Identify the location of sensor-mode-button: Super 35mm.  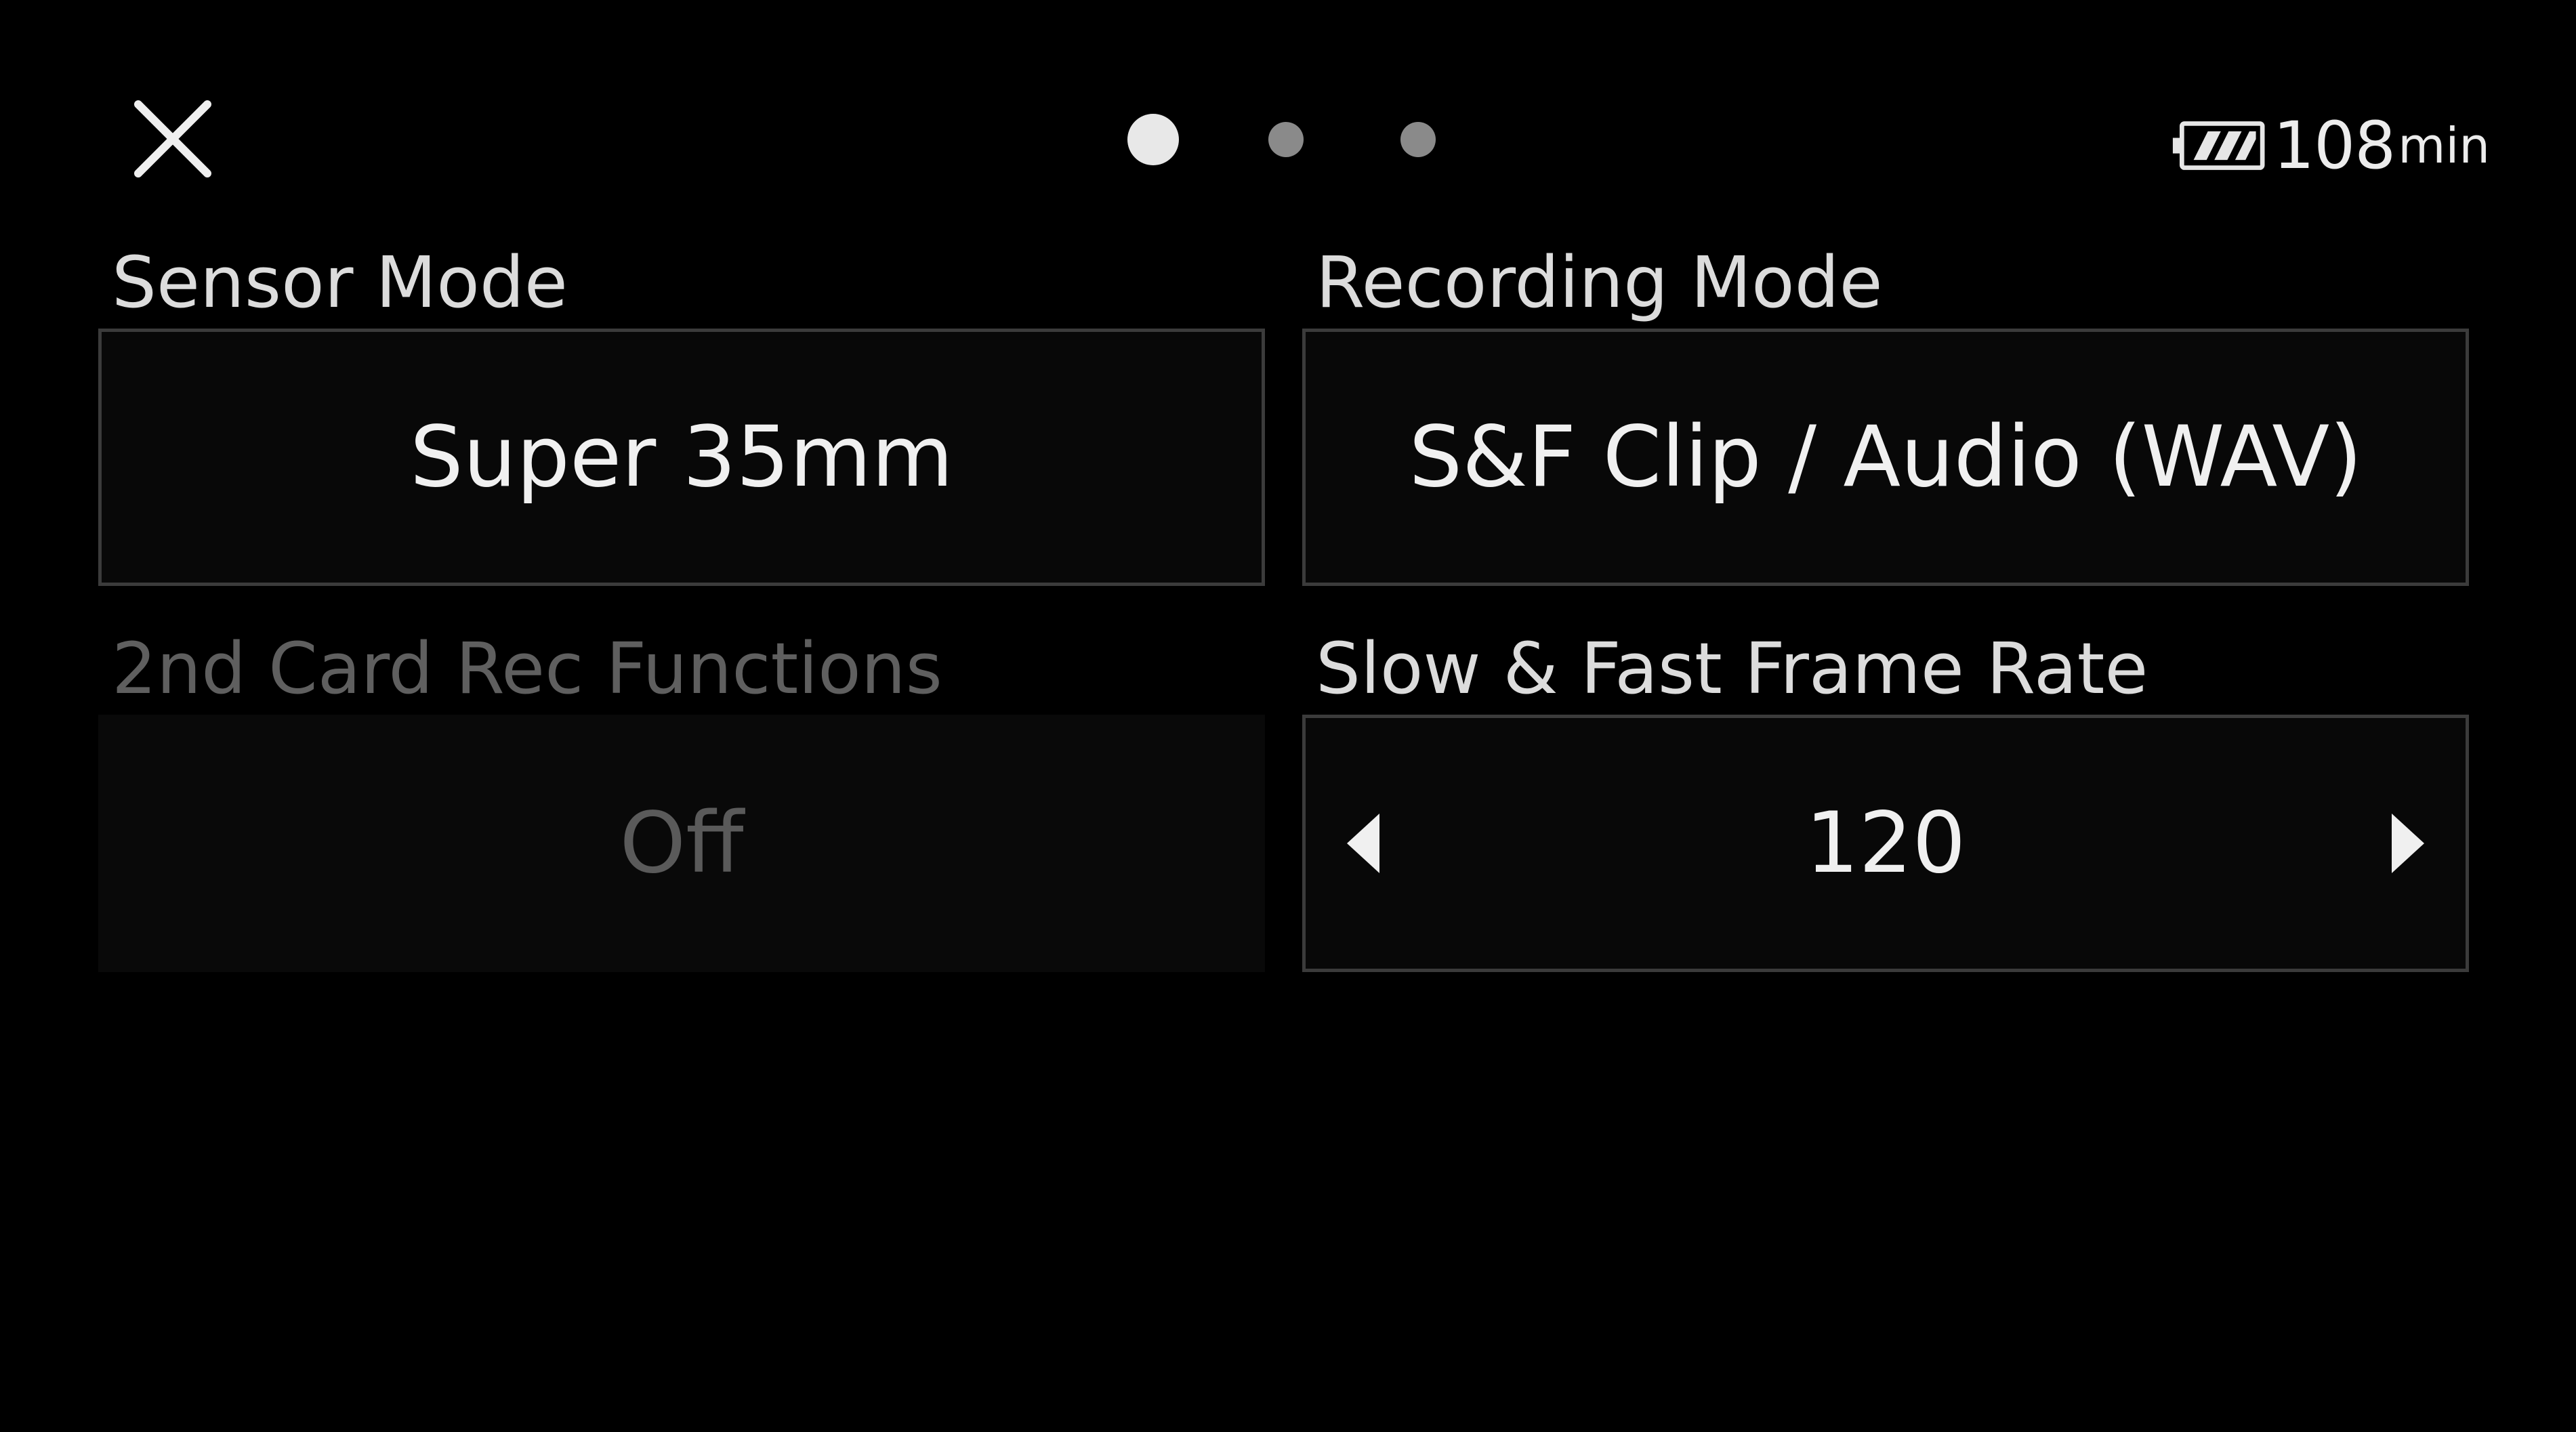
(681, 457).